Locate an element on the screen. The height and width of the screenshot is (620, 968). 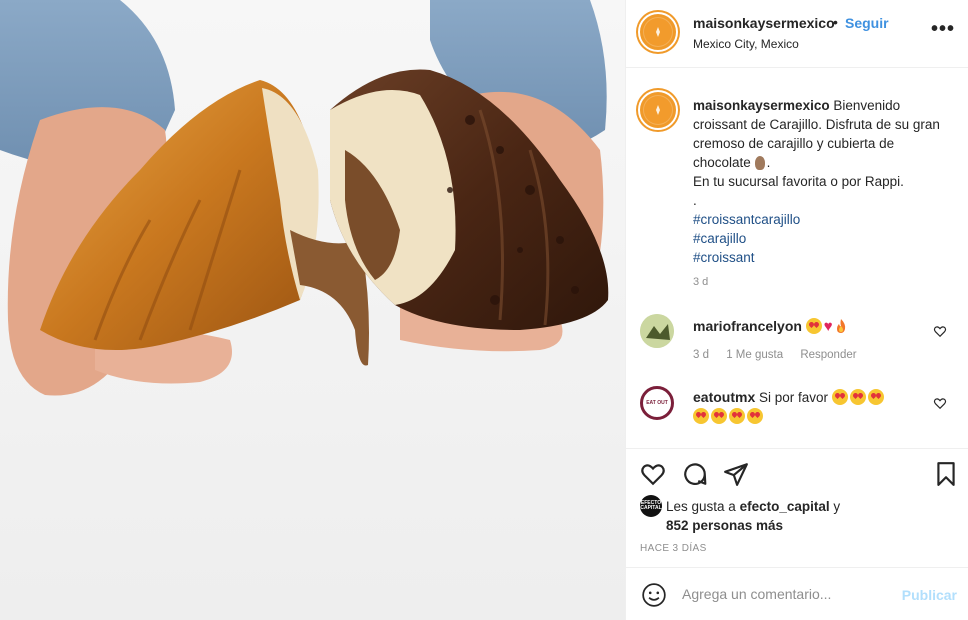
comment-bubble-icon is located at coordinates (695, 474).